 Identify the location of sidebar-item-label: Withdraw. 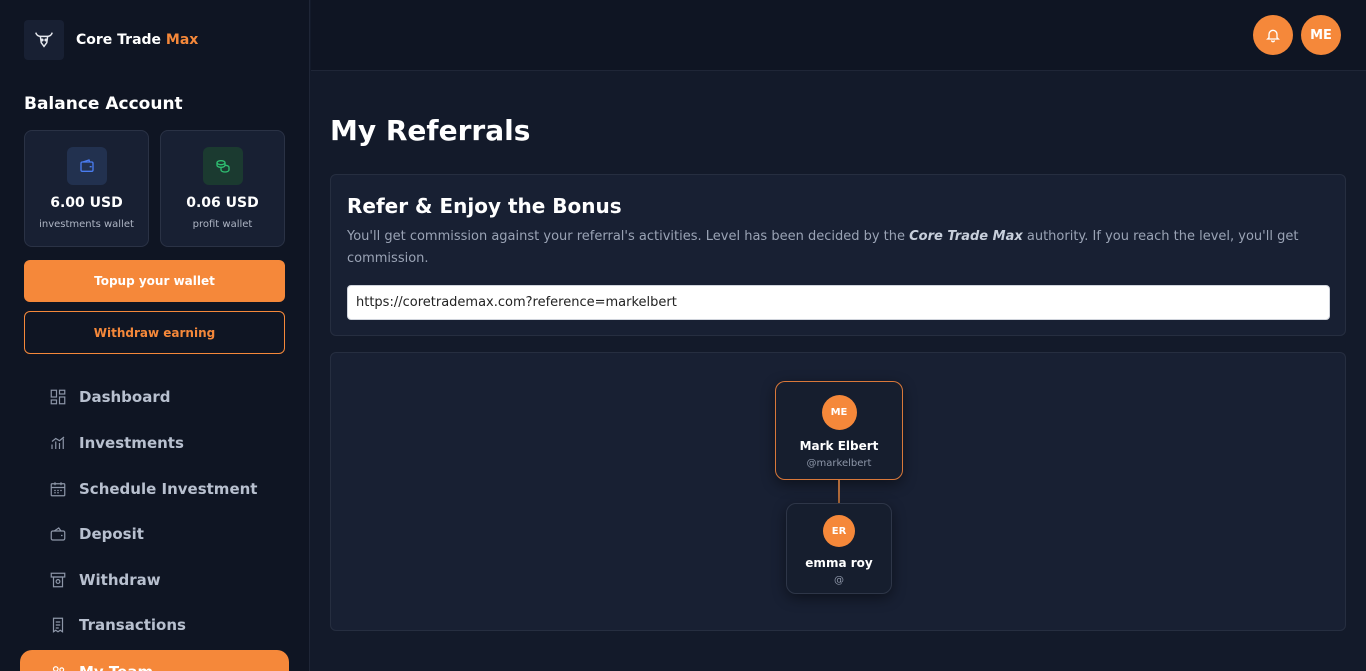
(120, 580).